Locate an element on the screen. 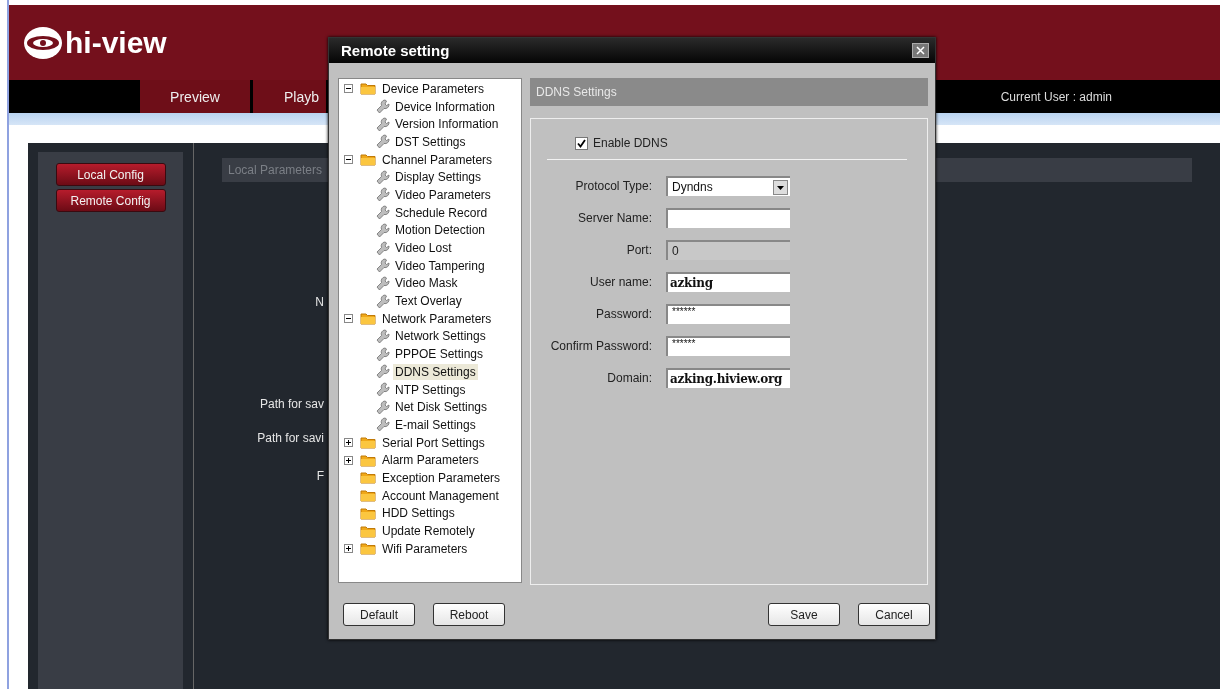 This screenshot has height=689, width=1220. field-label: Confirm Password: is located at coordinates (600, 346).